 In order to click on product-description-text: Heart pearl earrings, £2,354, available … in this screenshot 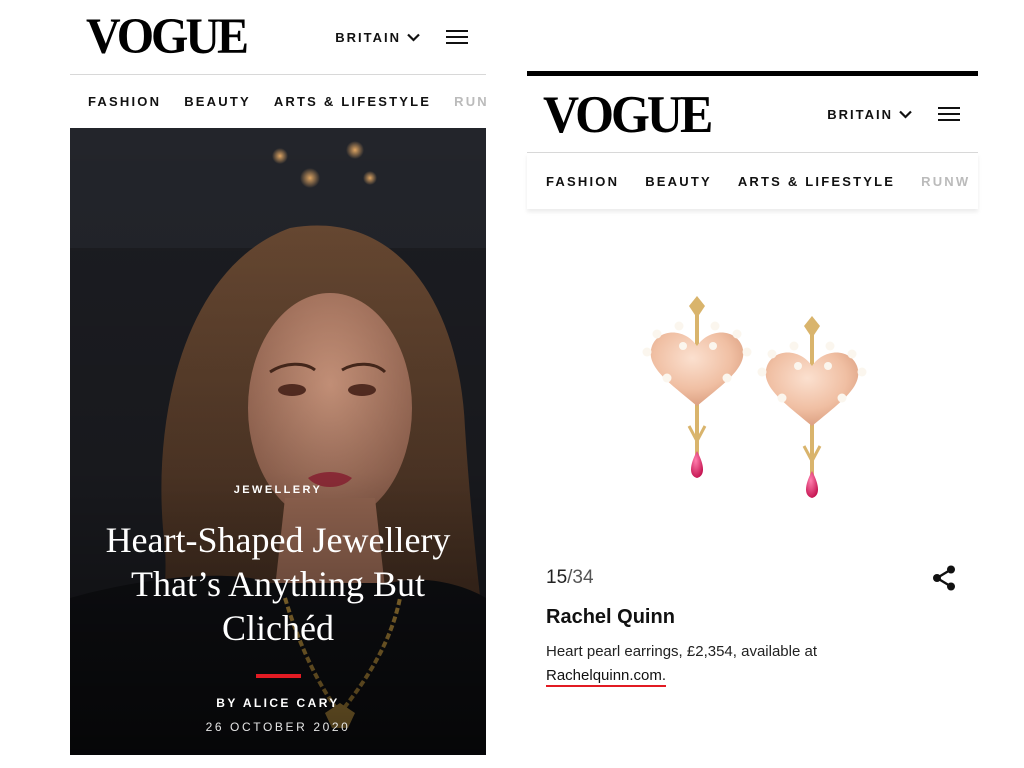, I will do `click(681, 651)`.